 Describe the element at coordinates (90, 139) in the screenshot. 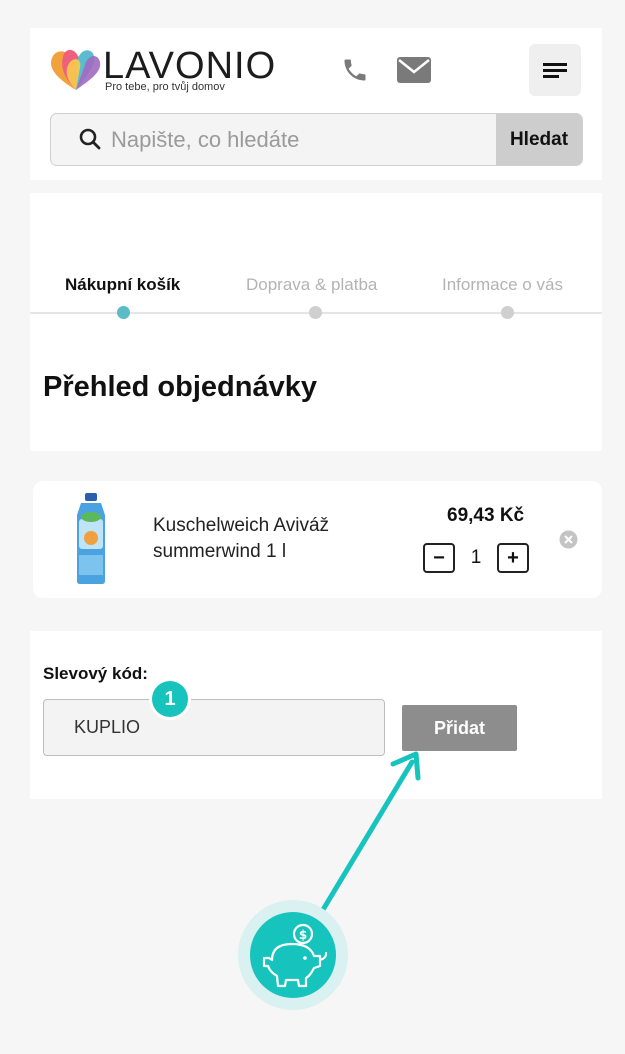

I see `search-icon` at that location.